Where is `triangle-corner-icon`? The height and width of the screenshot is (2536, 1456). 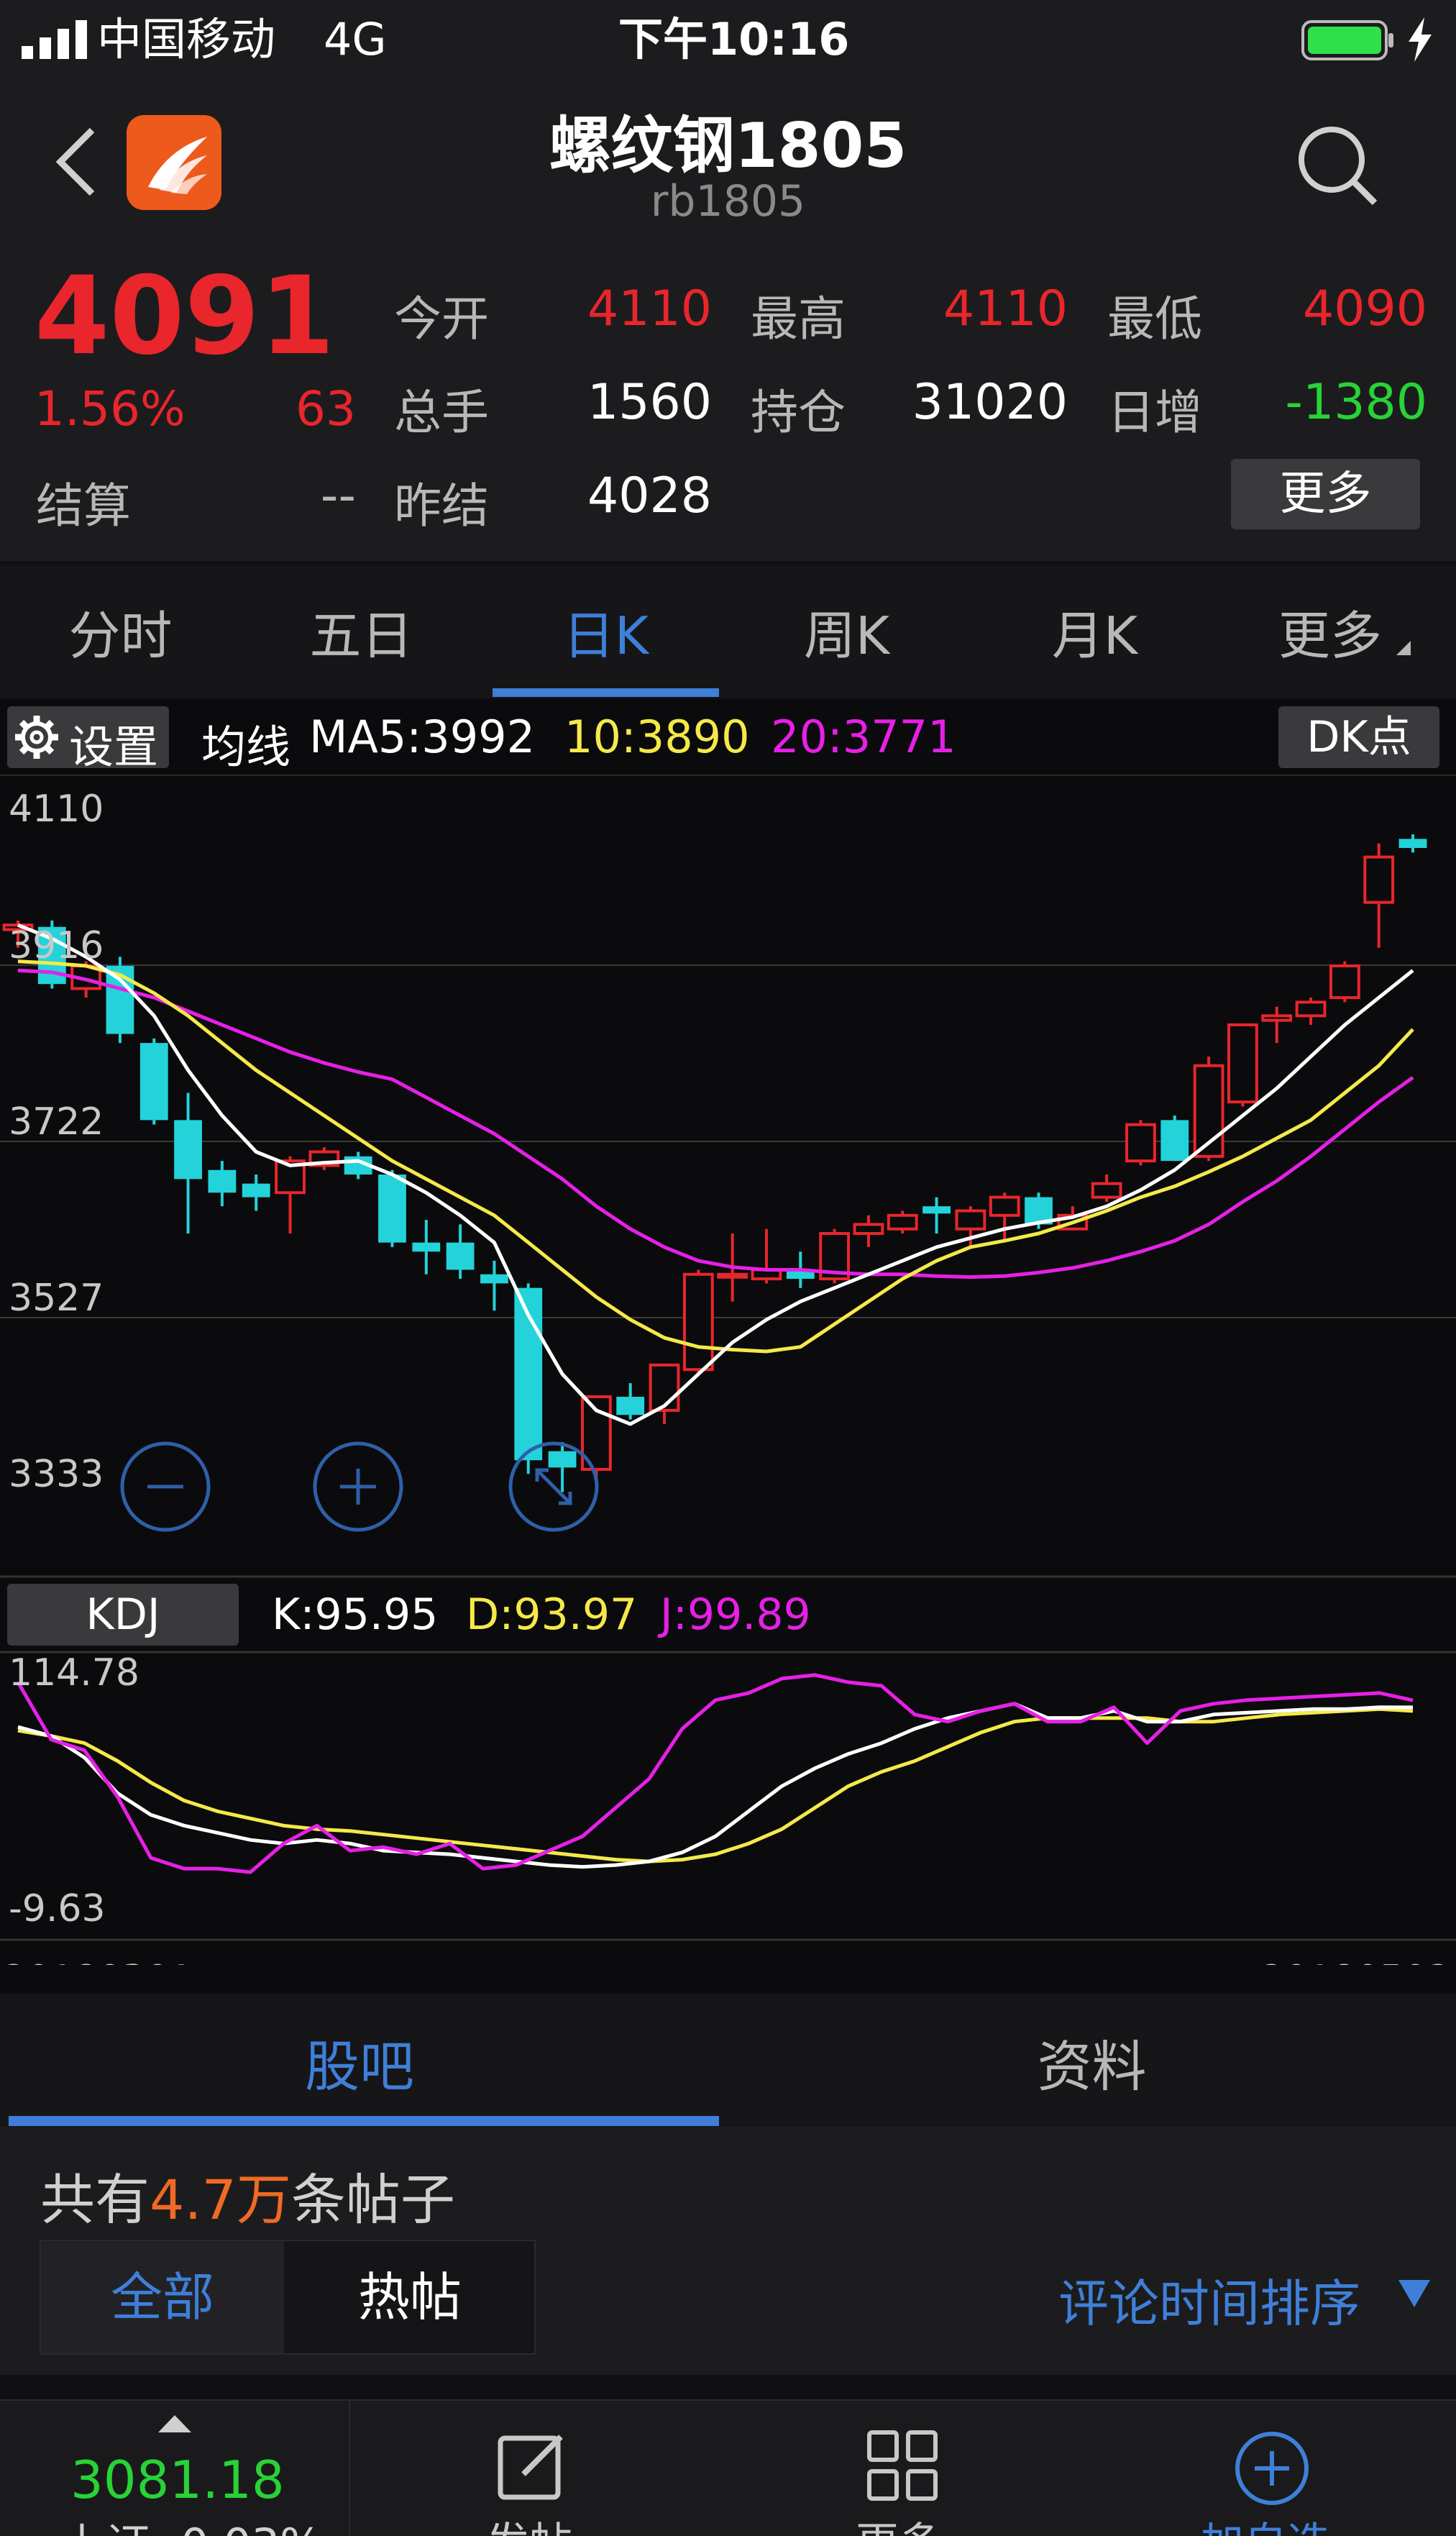
triangle-corner-icon is located at coordinates (1404, 648).